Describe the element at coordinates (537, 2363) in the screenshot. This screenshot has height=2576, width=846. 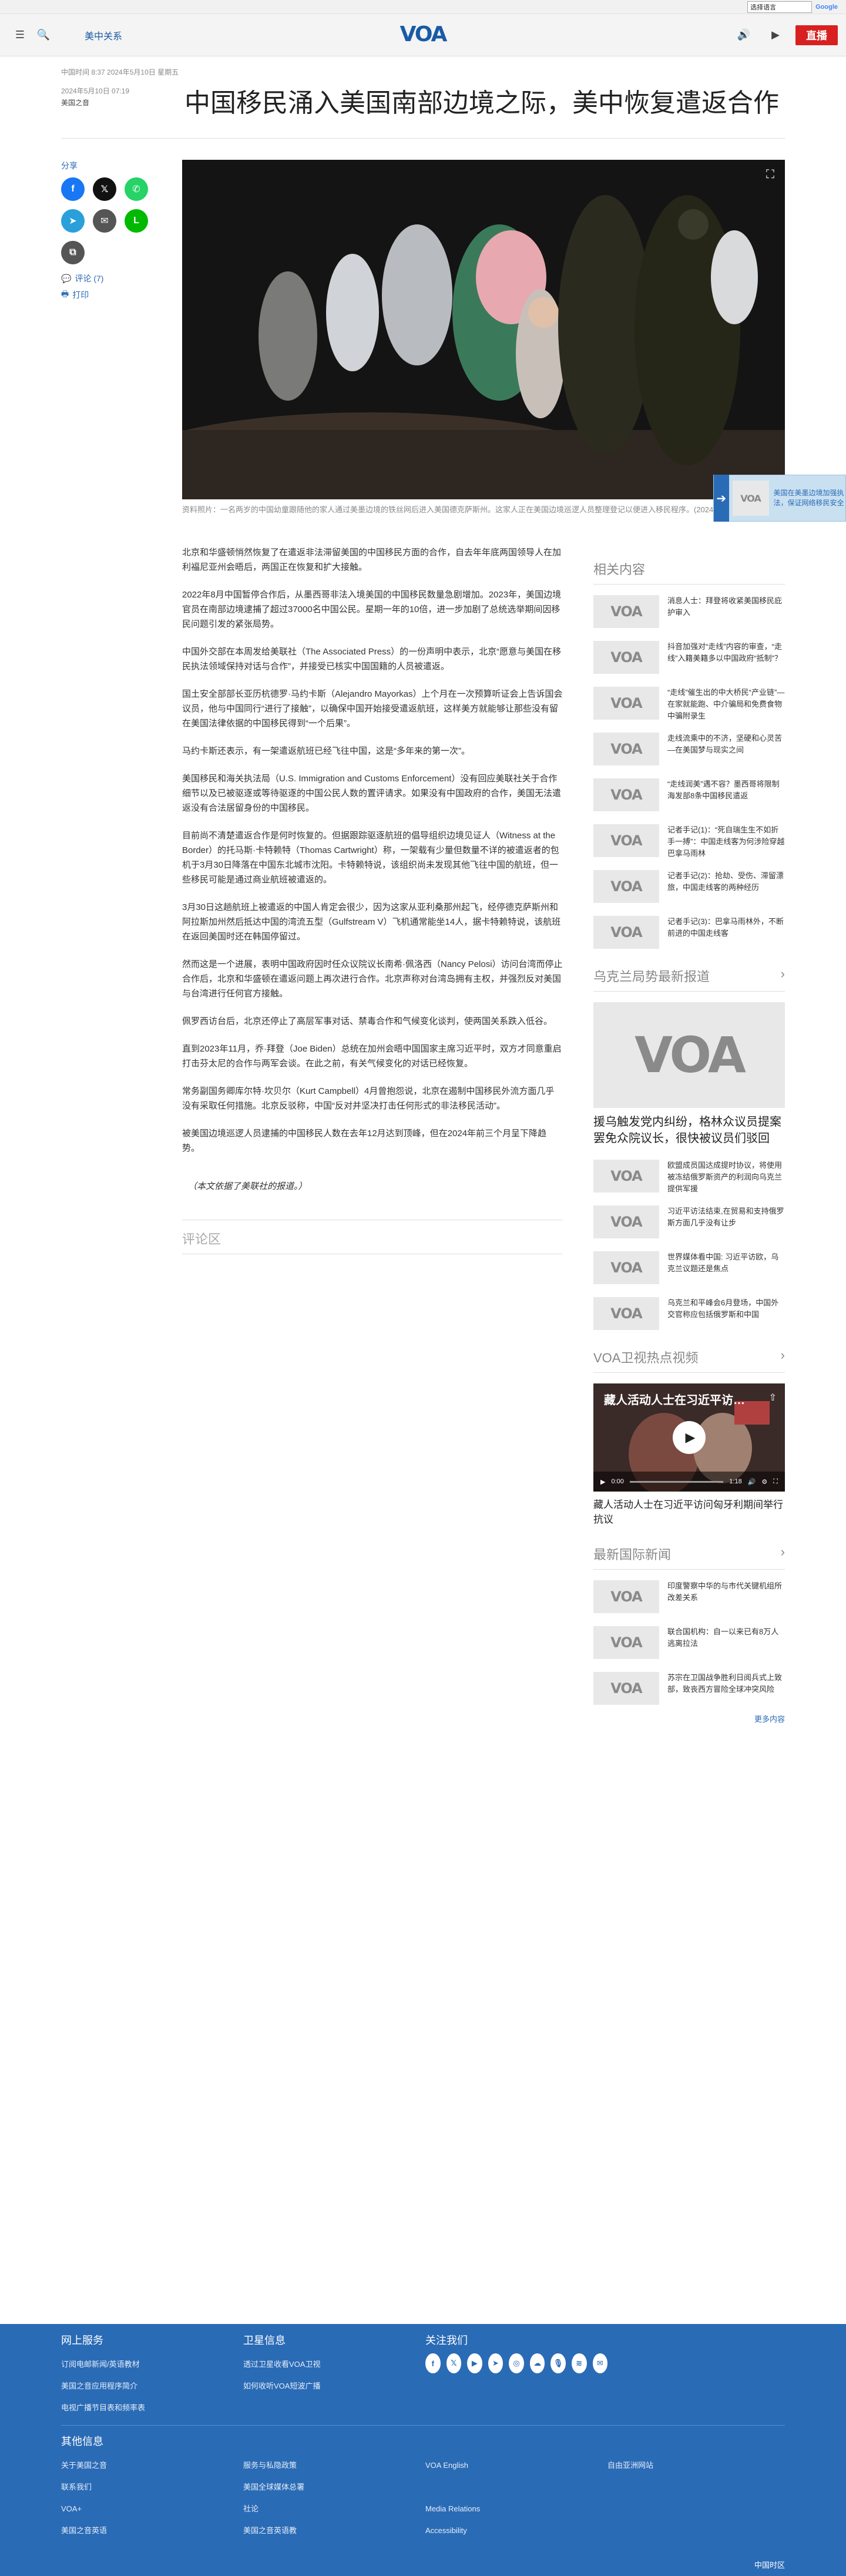
I see `soundcloud-icon: ☁` at that location.